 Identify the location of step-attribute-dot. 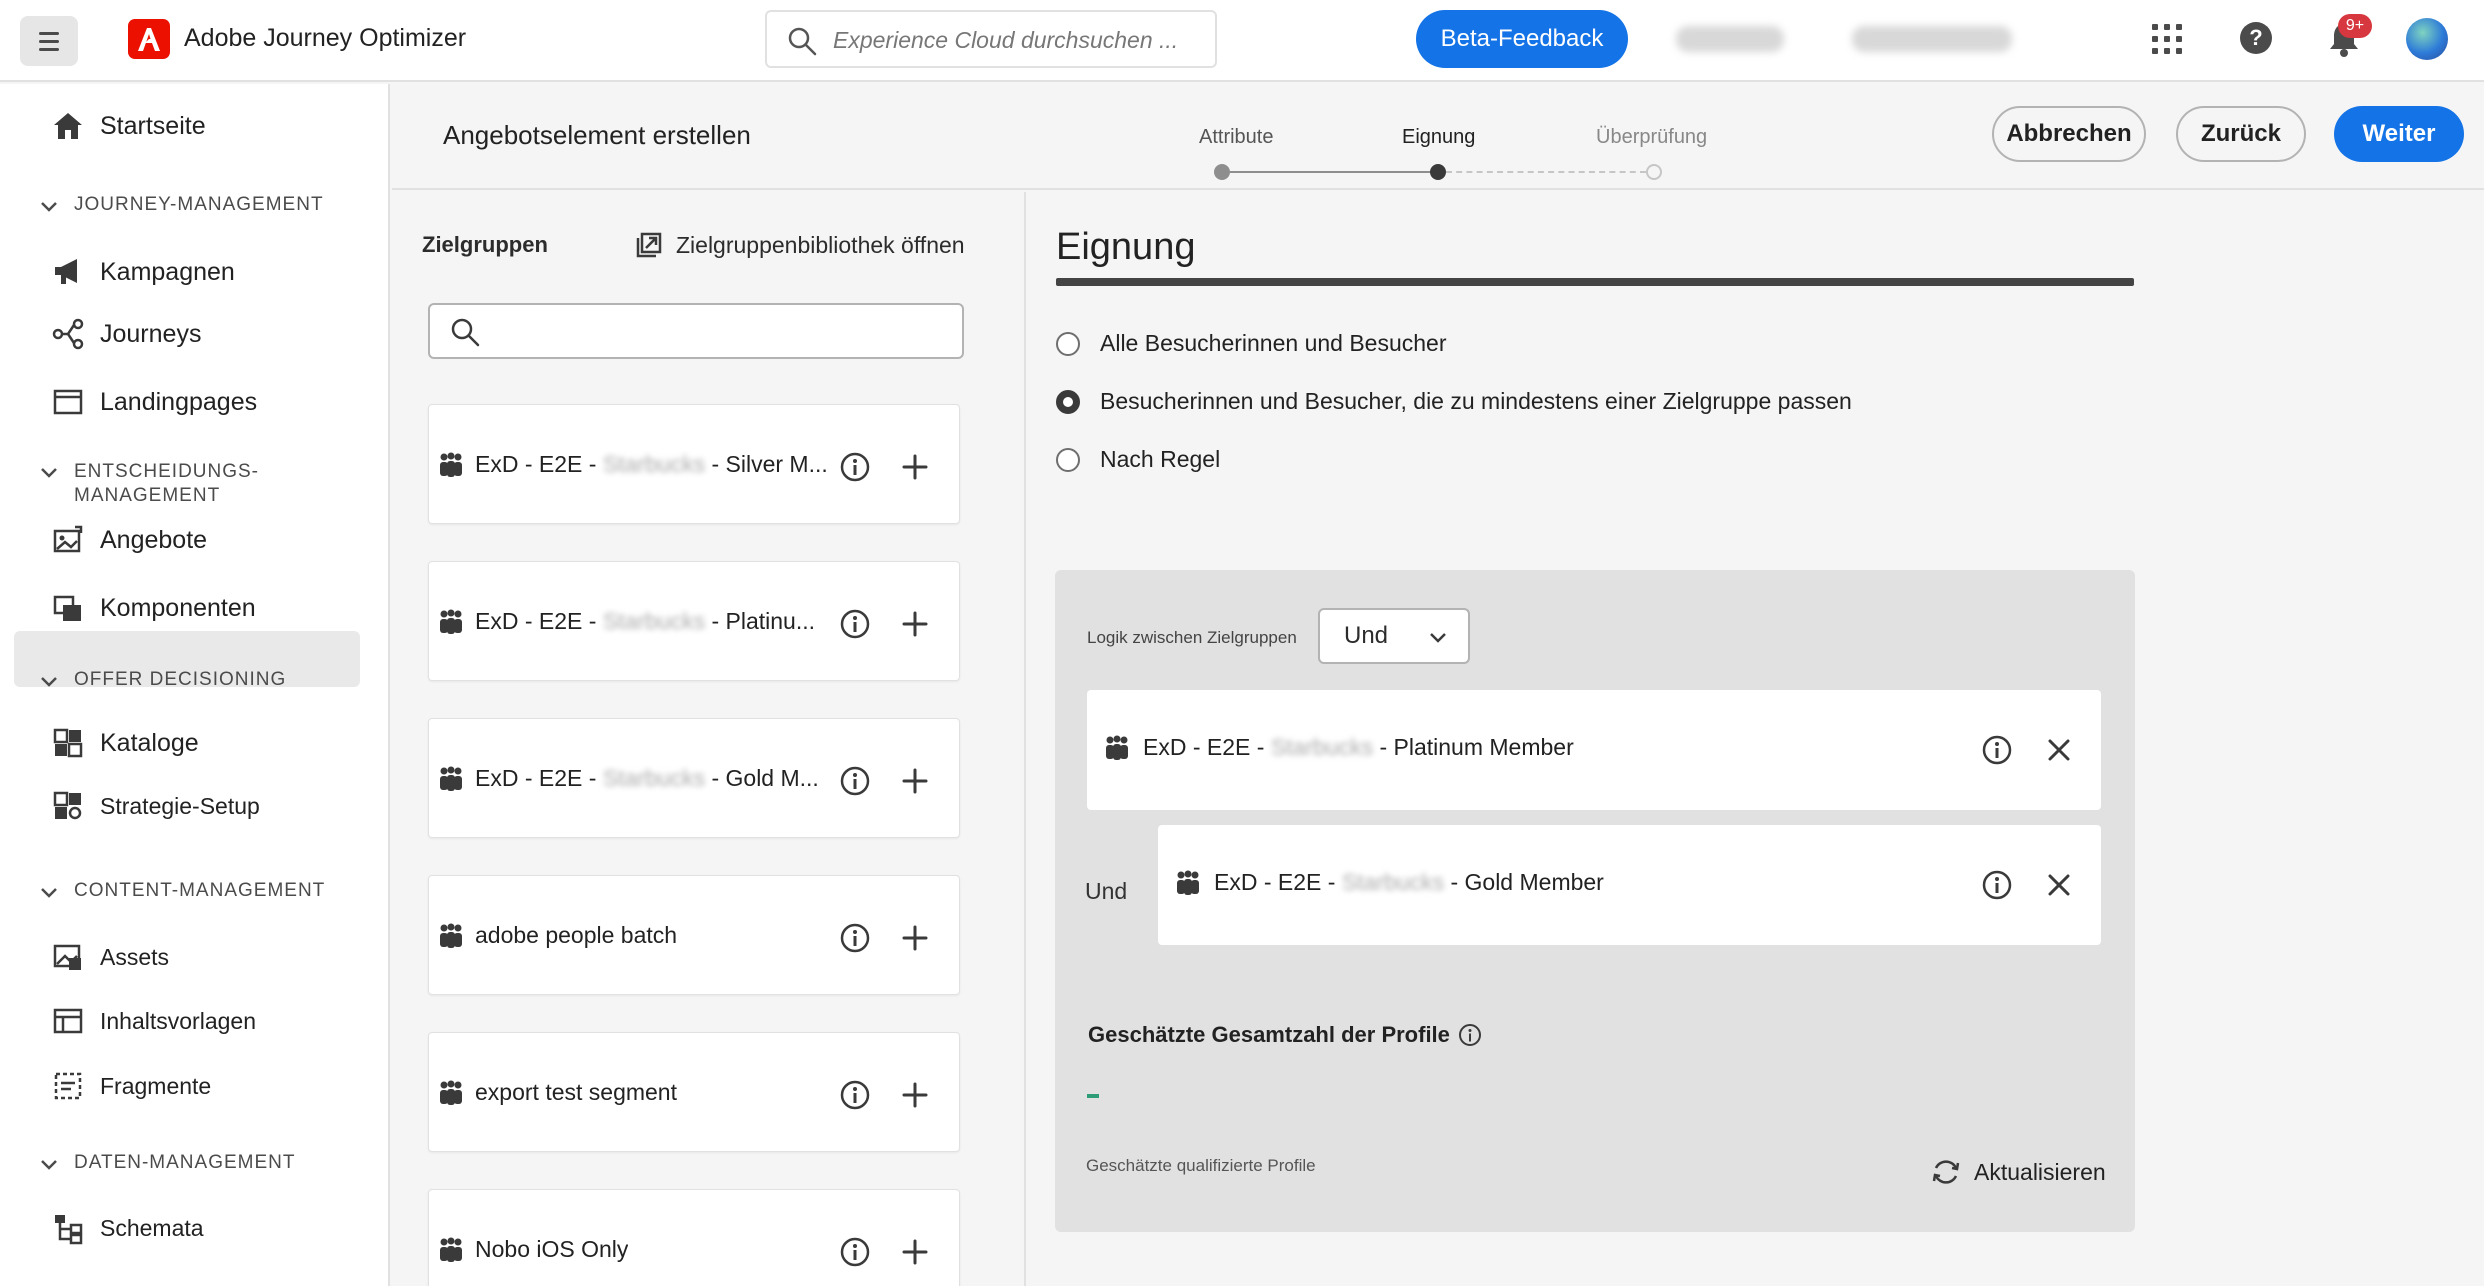
(1222, 172).